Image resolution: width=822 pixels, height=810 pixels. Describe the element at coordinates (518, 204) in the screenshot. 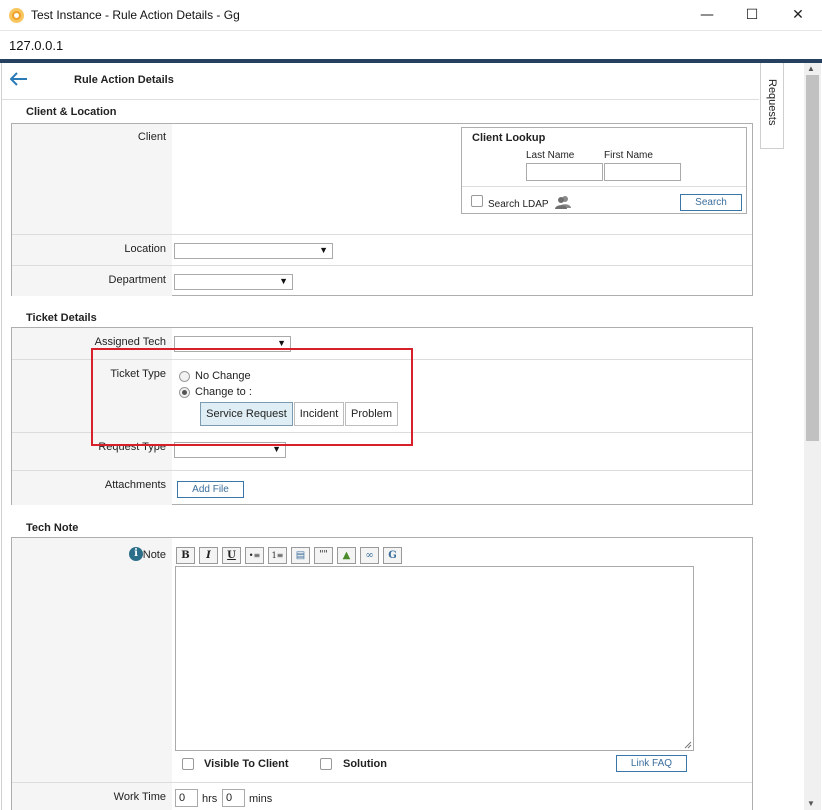

I see `search-ldap-label: Search LDAP` at that location.